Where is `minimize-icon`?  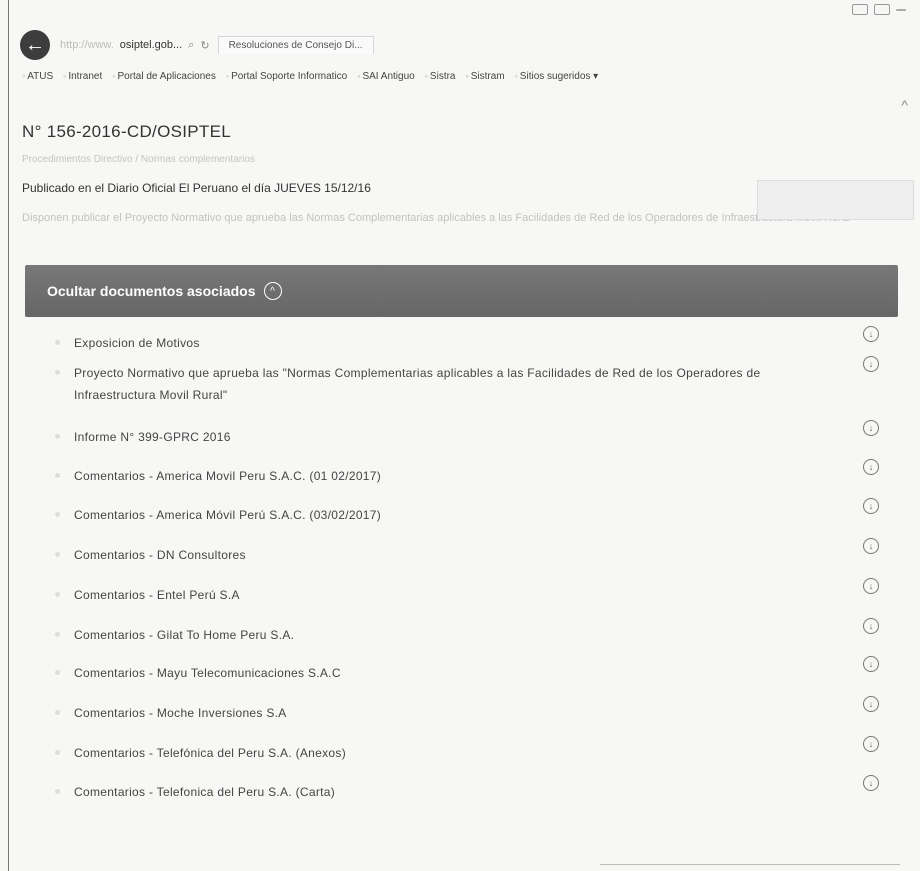
minimize-icon is located at coordinates (860, 9).